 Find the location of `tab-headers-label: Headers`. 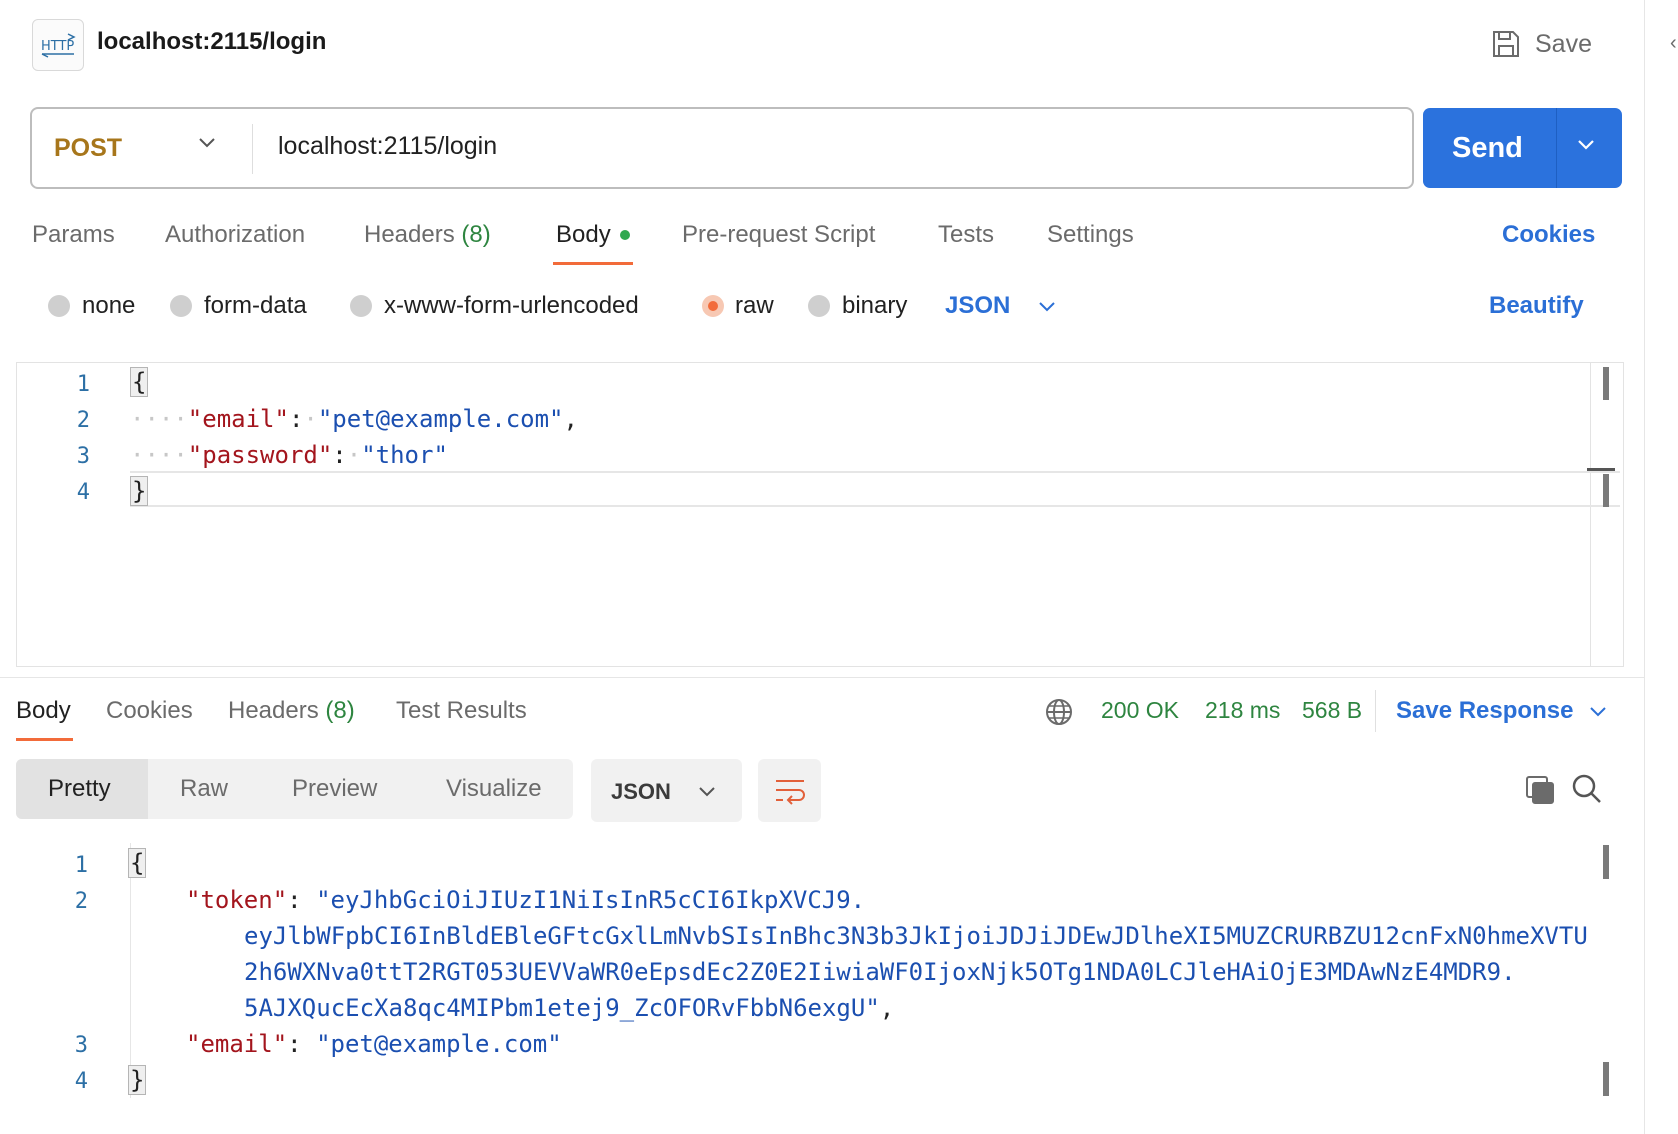

tab-headers-label: Headers is located at coordinates (409, 234).